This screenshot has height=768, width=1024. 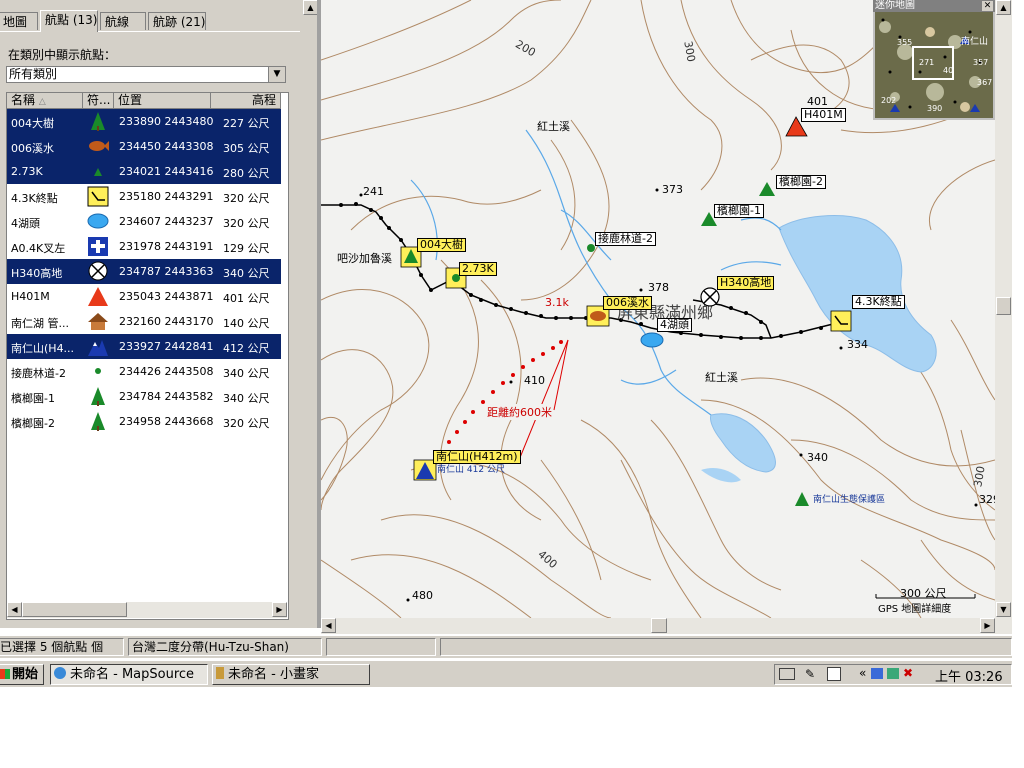 I want to click on waypoint-label: 4湖頭, so click(x=674, y=325).